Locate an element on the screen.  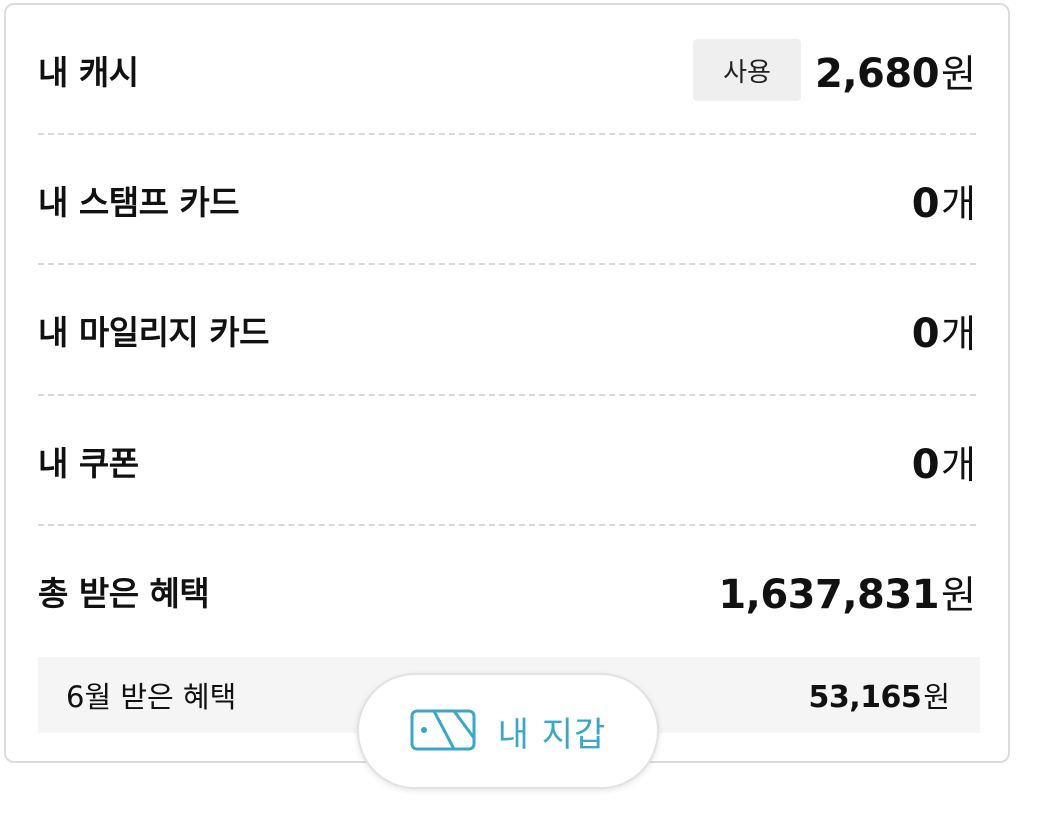
total-benefit-unit: 원 is located at coordinates (958, 594).